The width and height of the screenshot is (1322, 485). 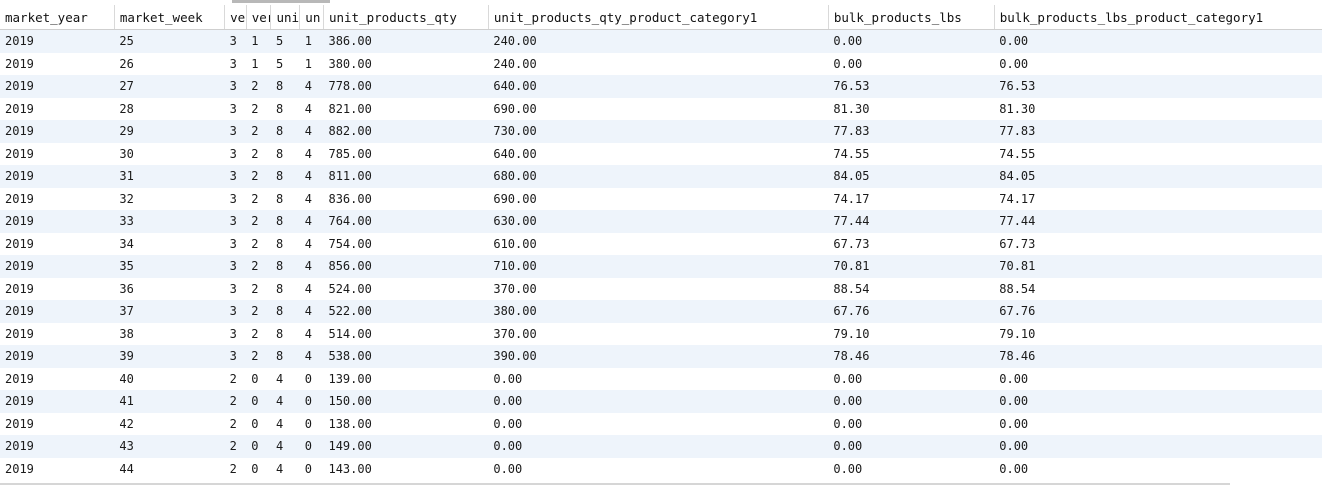 What do you see at coordinates (661, 153) in the screenshot?
I see `table-row: 2019 30 3 2 8 4 785.00 640.00 74.55 74.55` at bounding box center [661, 153].